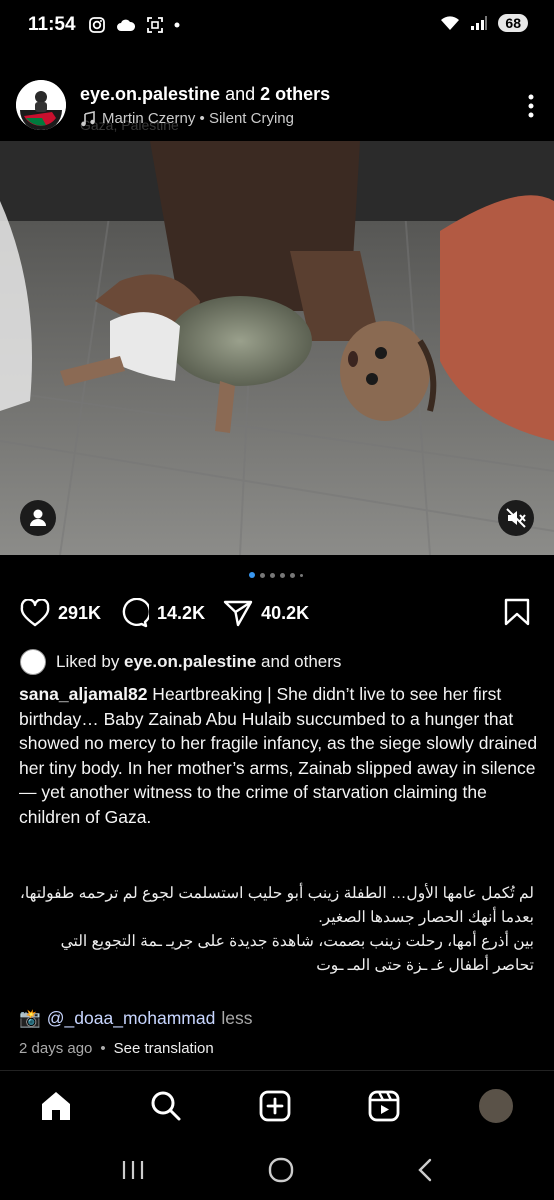  I want to click on camera-emoji-icon: 📸, so click(30, 1018).